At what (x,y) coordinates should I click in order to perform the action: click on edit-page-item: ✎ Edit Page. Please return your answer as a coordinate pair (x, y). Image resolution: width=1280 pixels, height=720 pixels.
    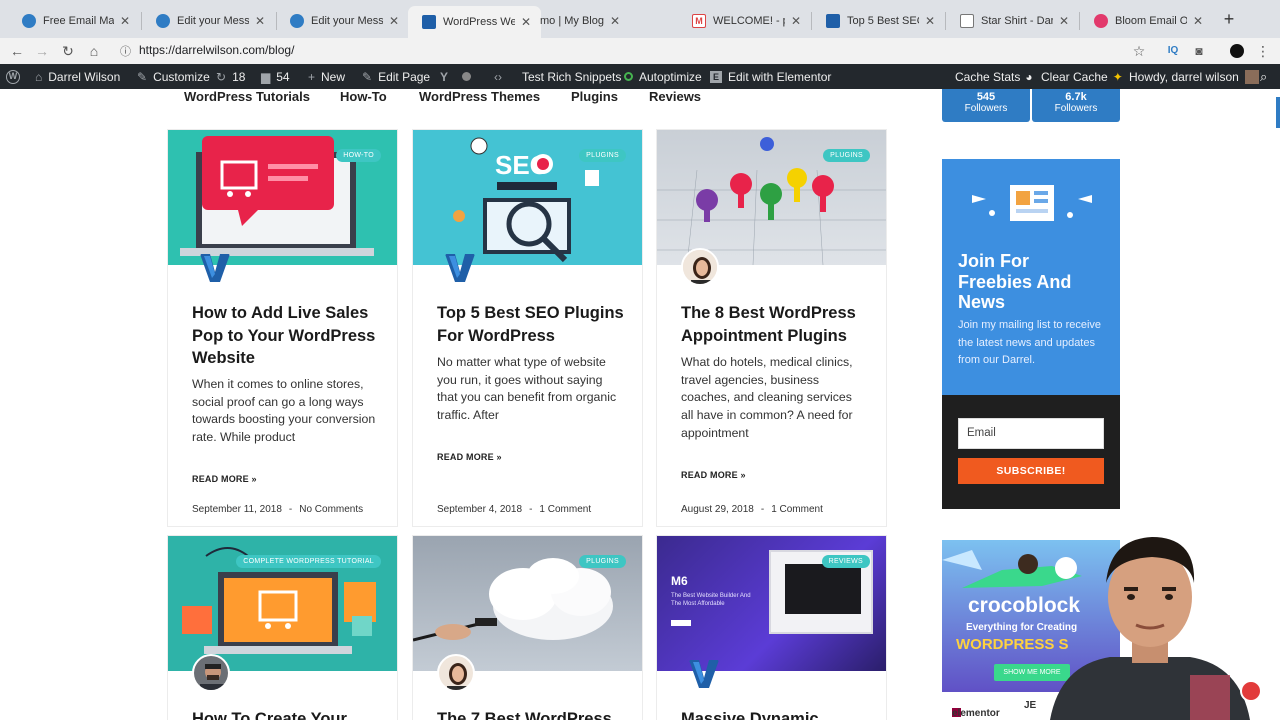
    Looking at the image, I should click on (396, 76).